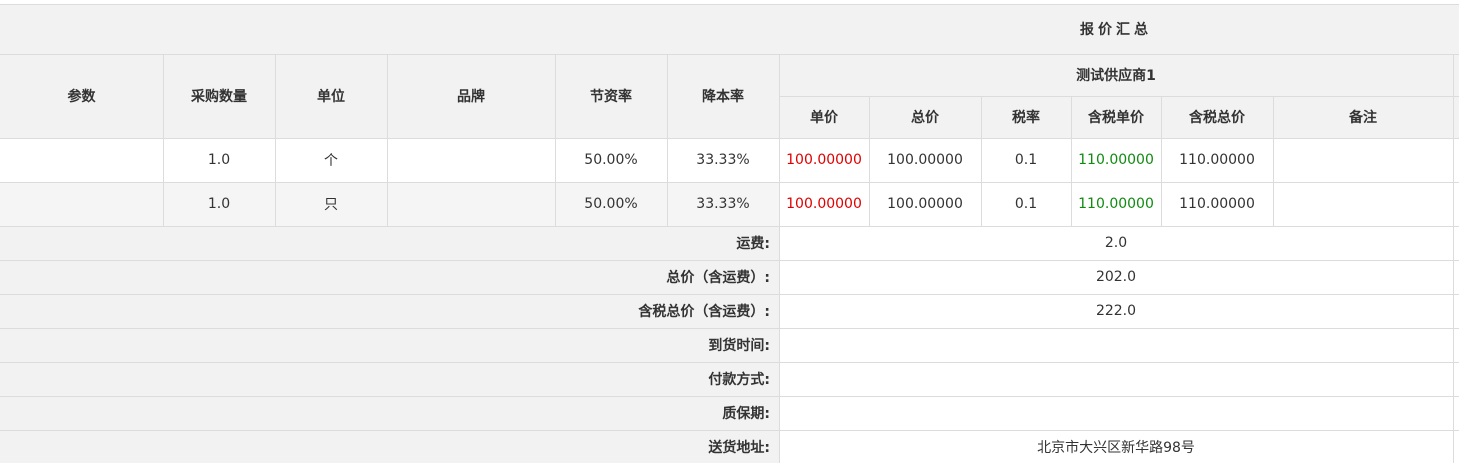 The width and height of the screenshot is (1459, 463). What do you see at coordinates (1116, 76) in the screenshot?
I see `supplier-name: 测试供应商1` at bounding box center [1116, 76].